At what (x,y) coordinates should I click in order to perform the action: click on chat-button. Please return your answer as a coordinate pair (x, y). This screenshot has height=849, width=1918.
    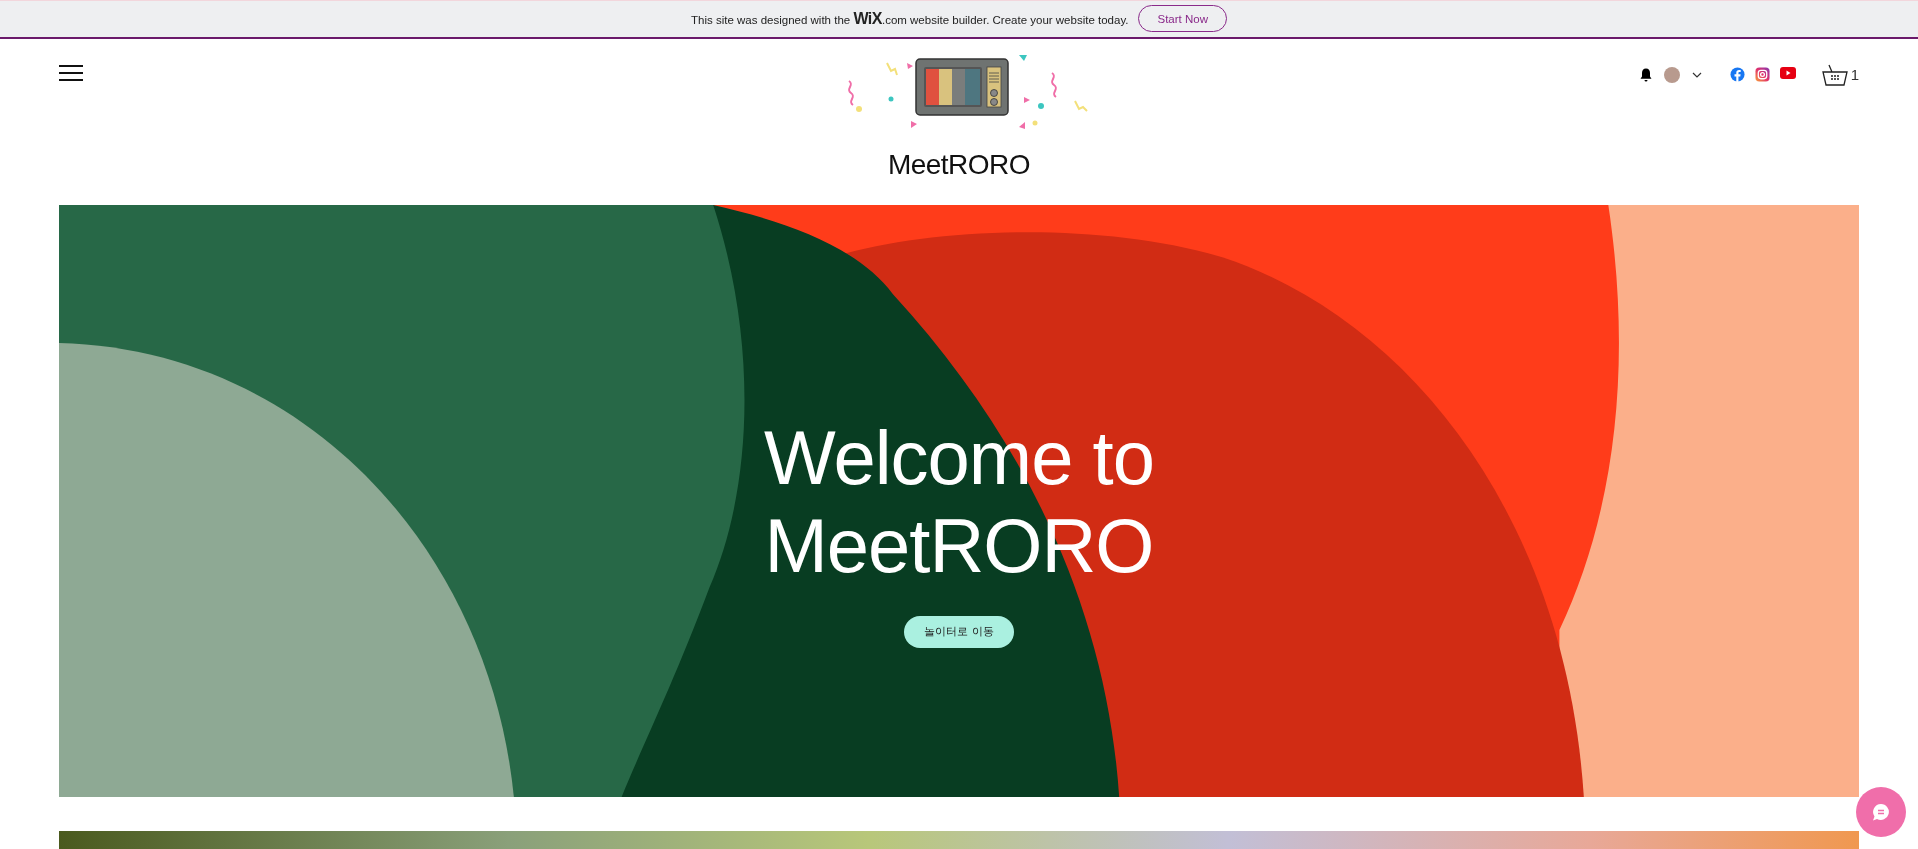
    Looking at the image, I should click on (1881, 812).